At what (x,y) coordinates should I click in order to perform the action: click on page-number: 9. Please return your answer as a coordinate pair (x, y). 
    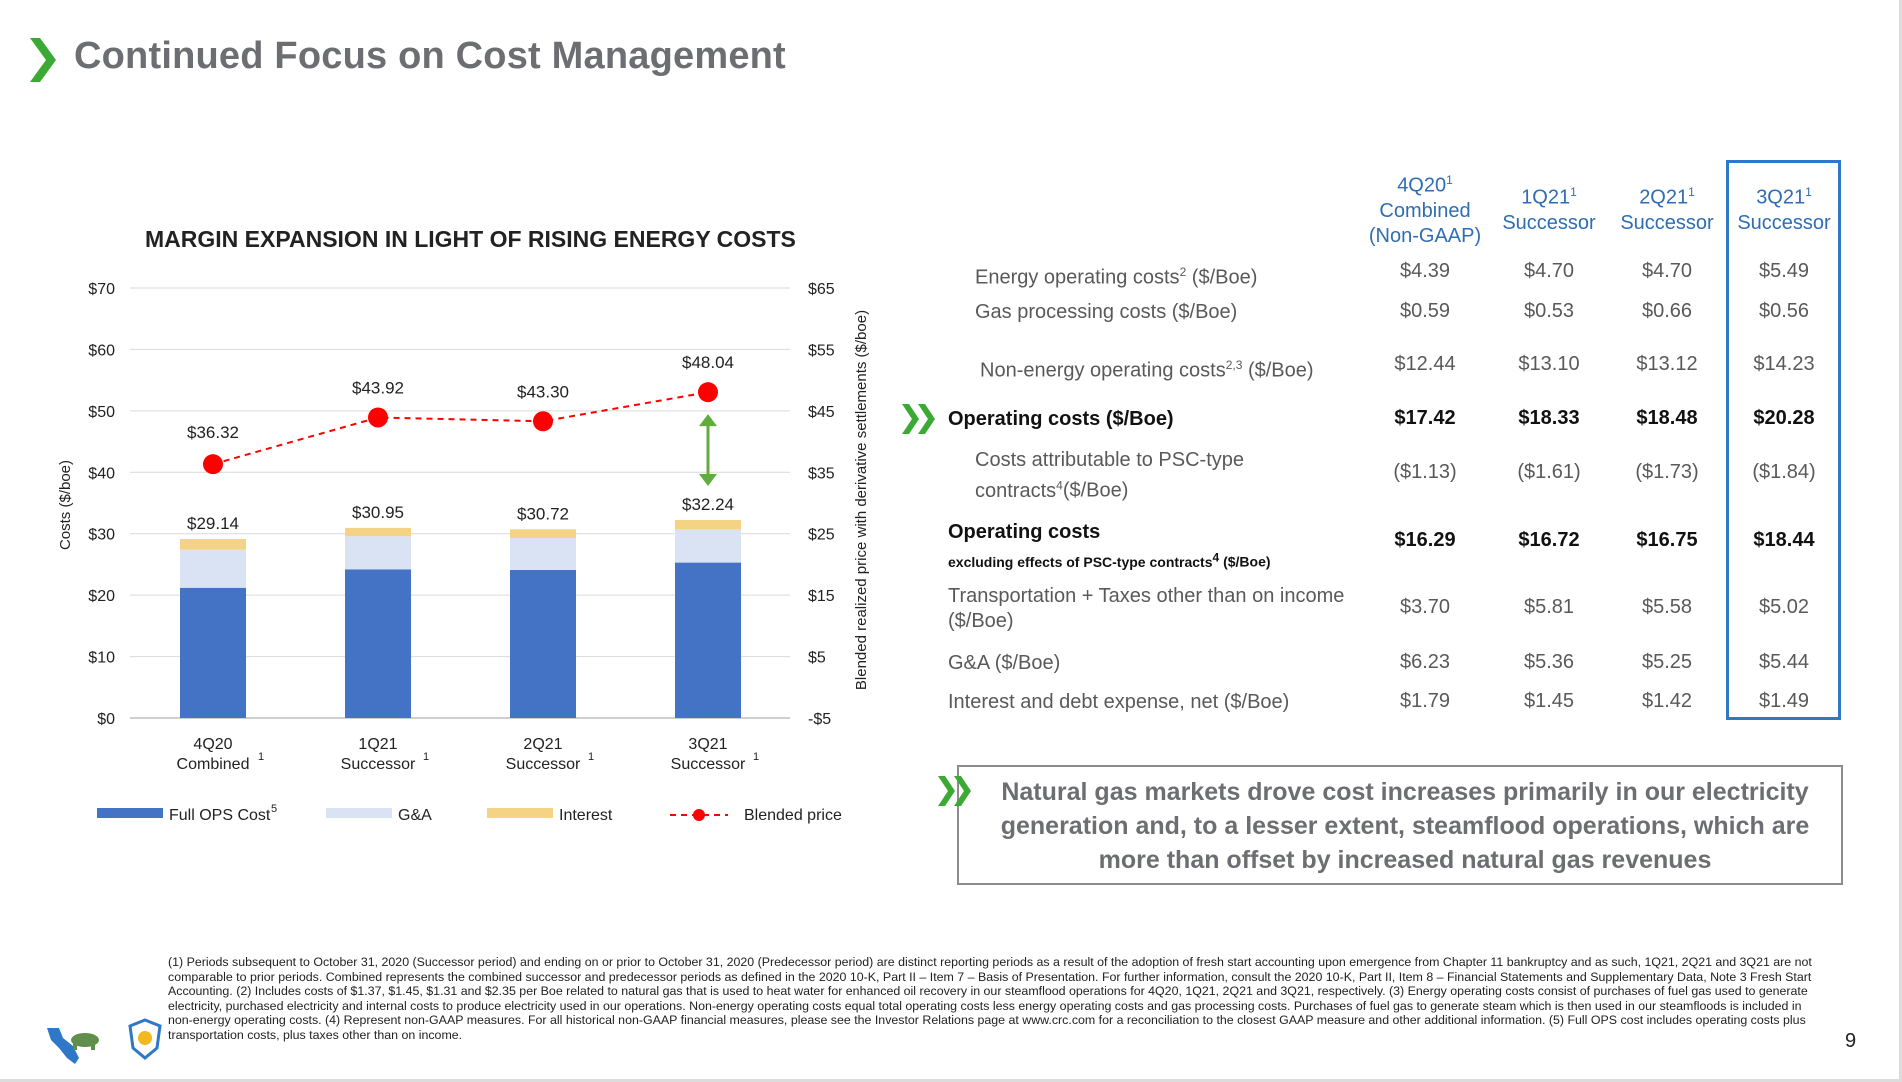
    Looking at the image, I should click on (1851, 1041).